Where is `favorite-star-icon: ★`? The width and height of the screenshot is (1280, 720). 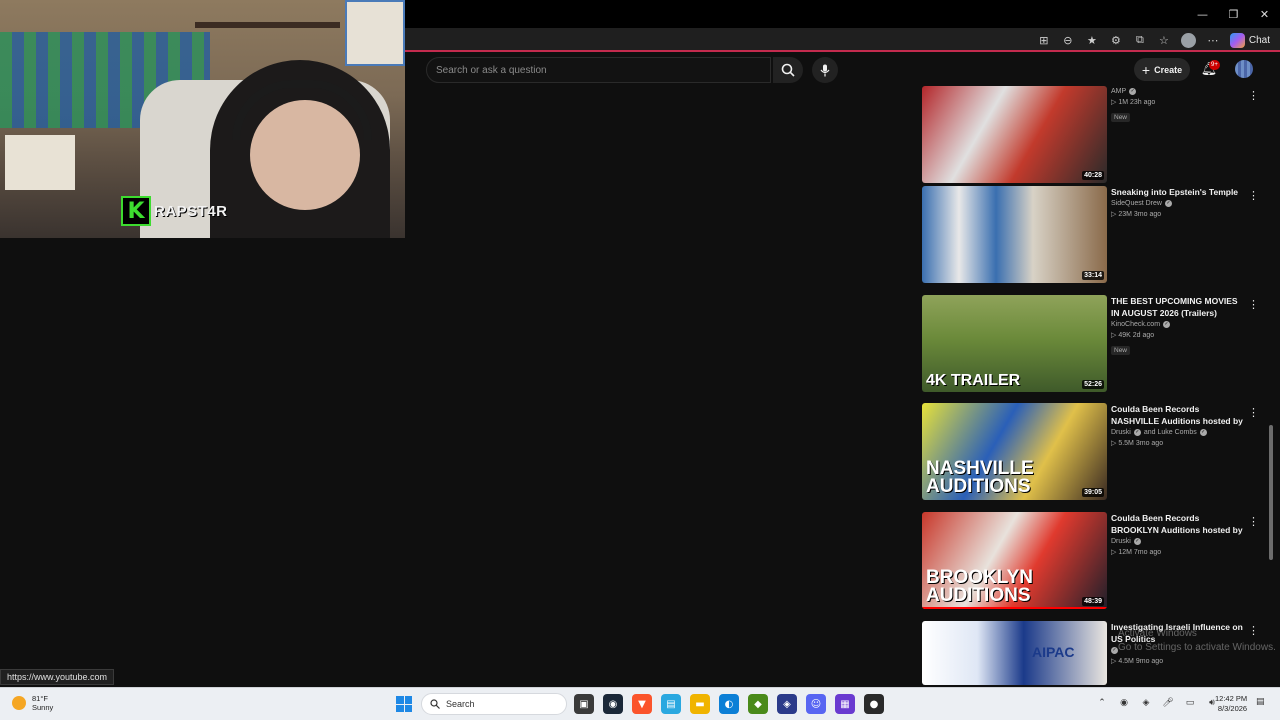
favorite-star-icon: ★ is located at coordinates (1092, 40).